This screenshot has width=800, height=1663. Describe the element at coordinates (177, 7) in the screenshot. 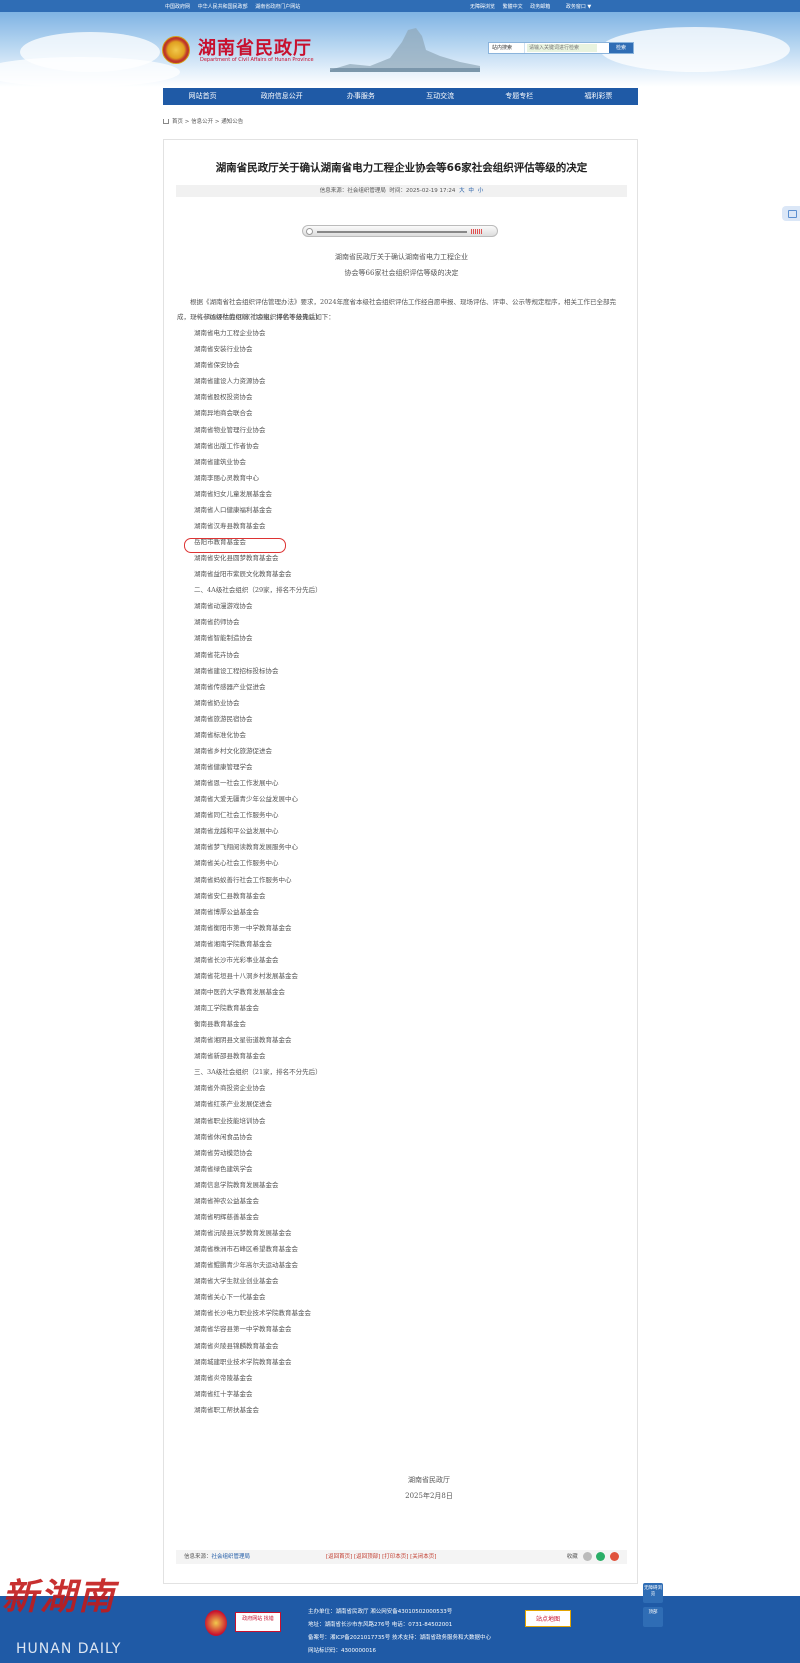

I see `top-link-gov: 中国政府网` at that location.